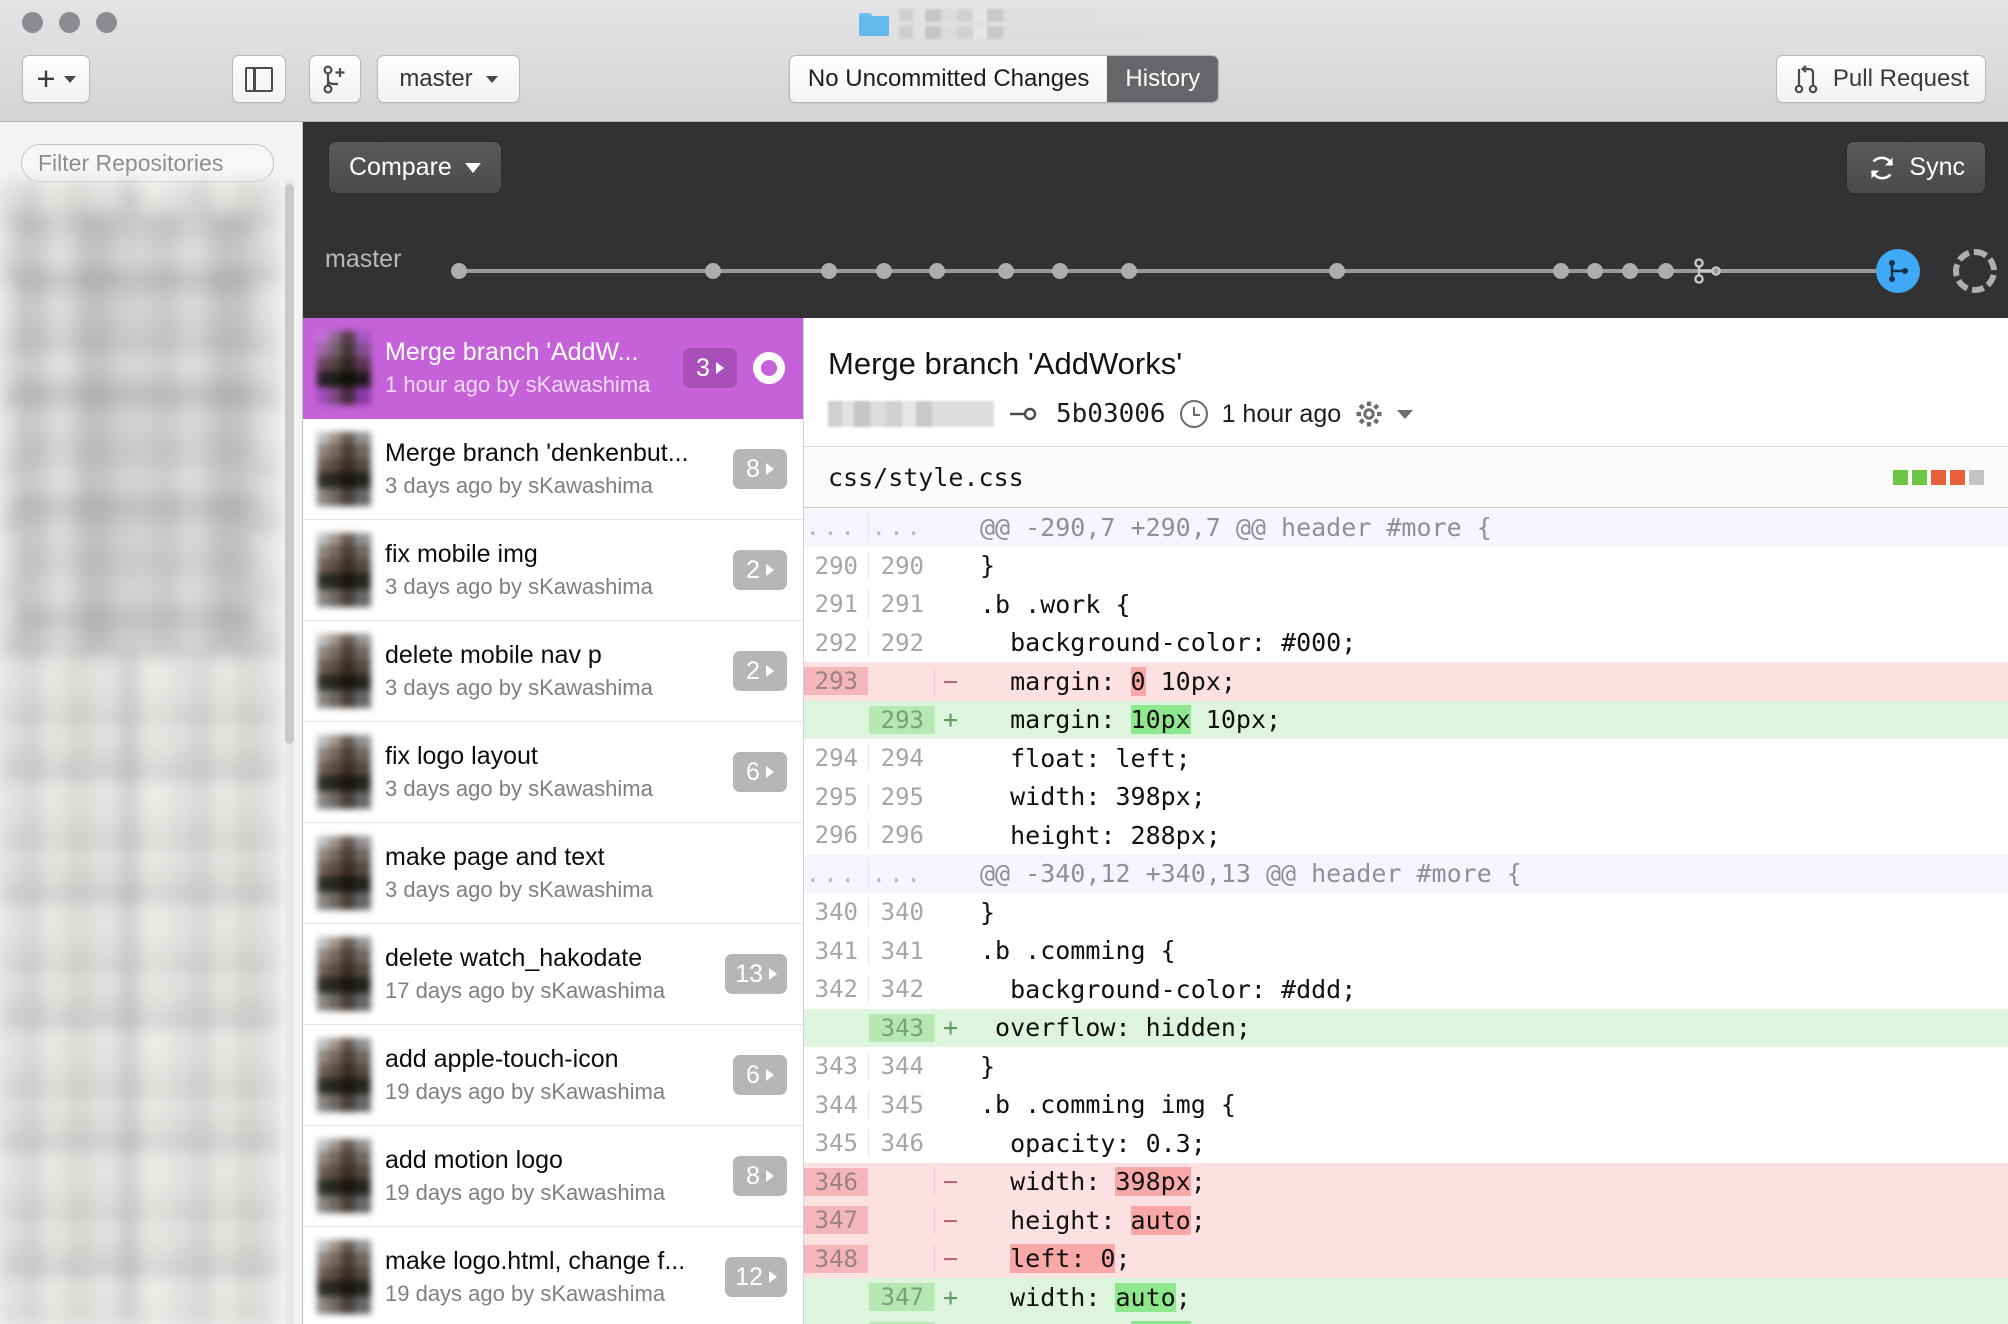  What do you see at coordinates (1406, 1220) in the screenshot?
I see `diff-line-del: 347 − height: auto;` at bounding box center [1406, 1220].